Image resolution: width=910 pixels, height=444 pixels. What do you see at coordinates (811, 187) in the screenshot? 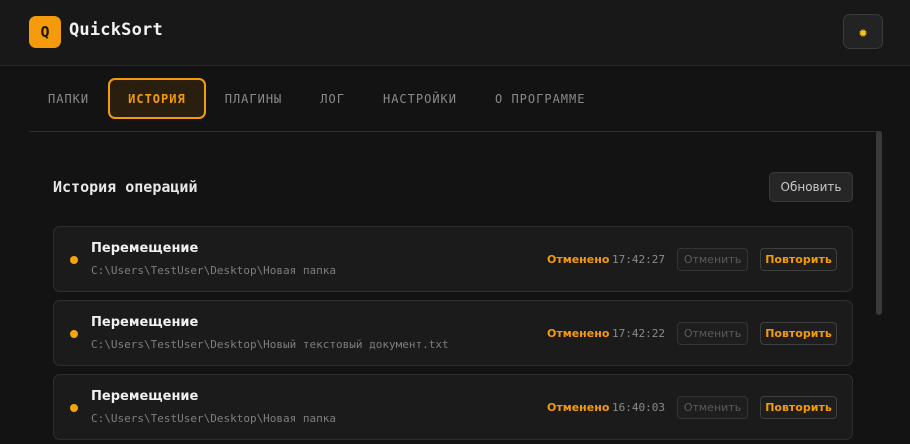
I see `refresh-button: Обновить` at bounding box center [811, 187].